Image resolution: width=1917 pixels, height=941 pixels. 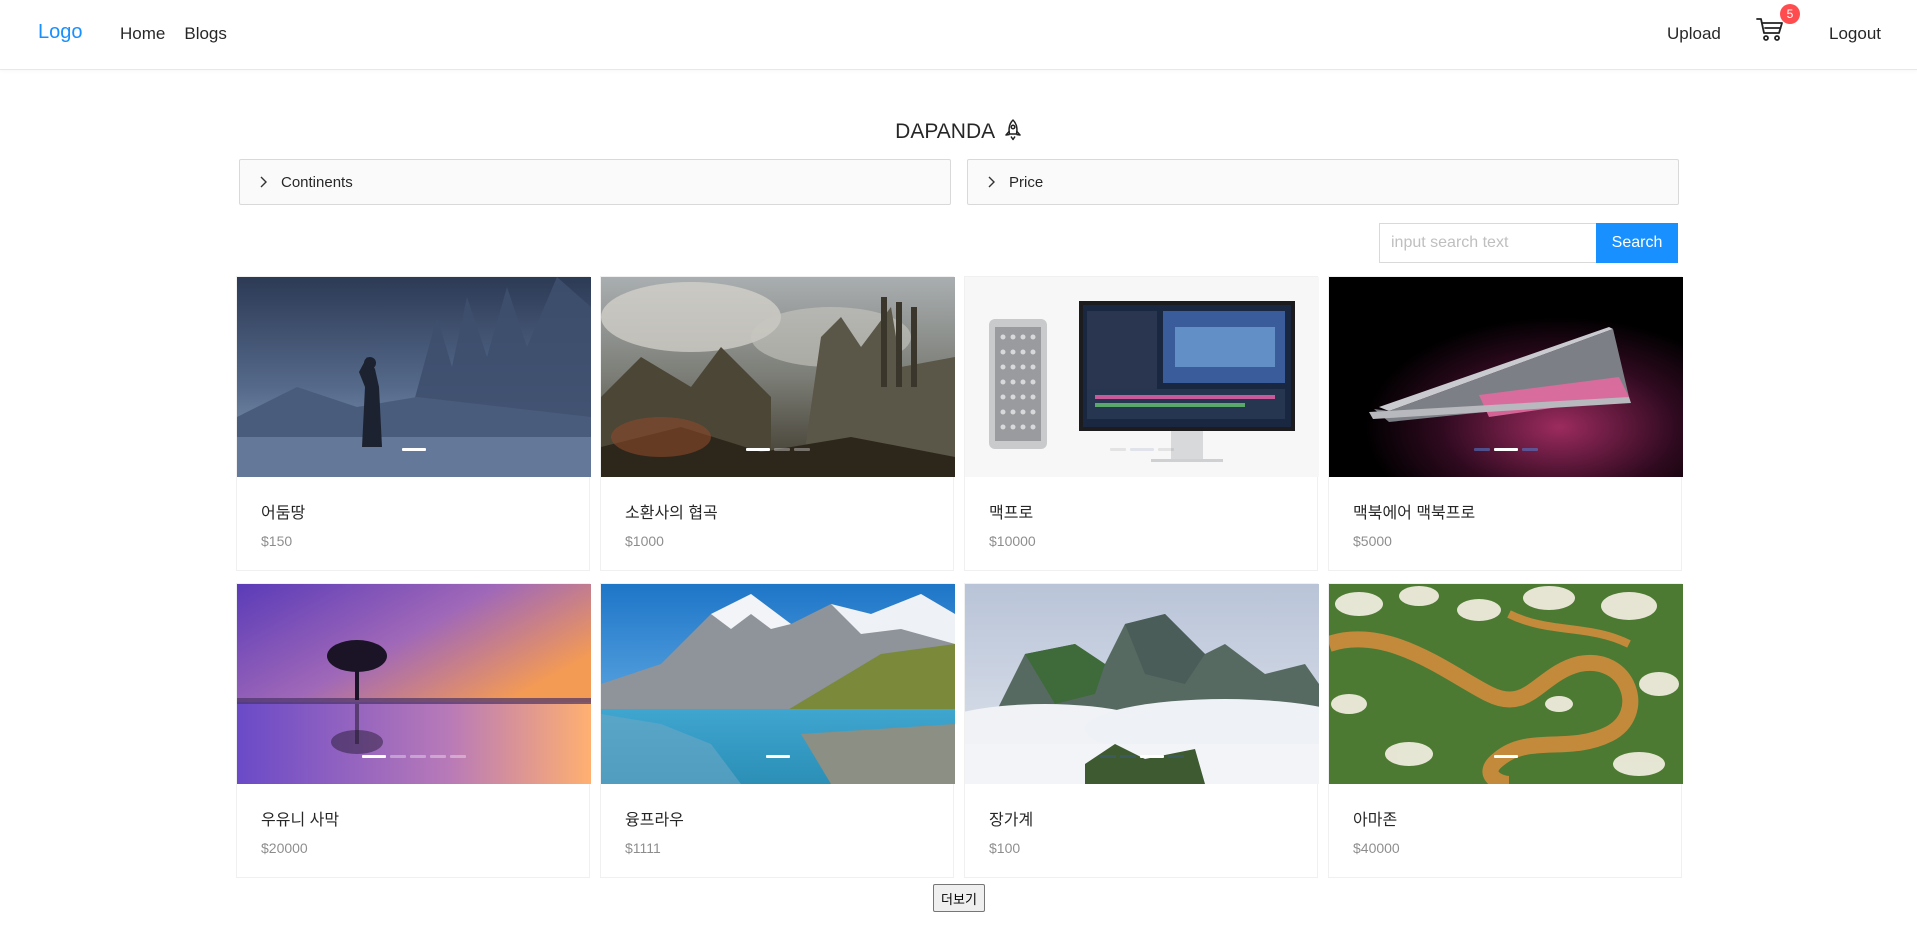 What do you see at coordinates (317, 182) in the screenshot?
I see `continents-filter-label: Continents` at bounding box center [317, 182].